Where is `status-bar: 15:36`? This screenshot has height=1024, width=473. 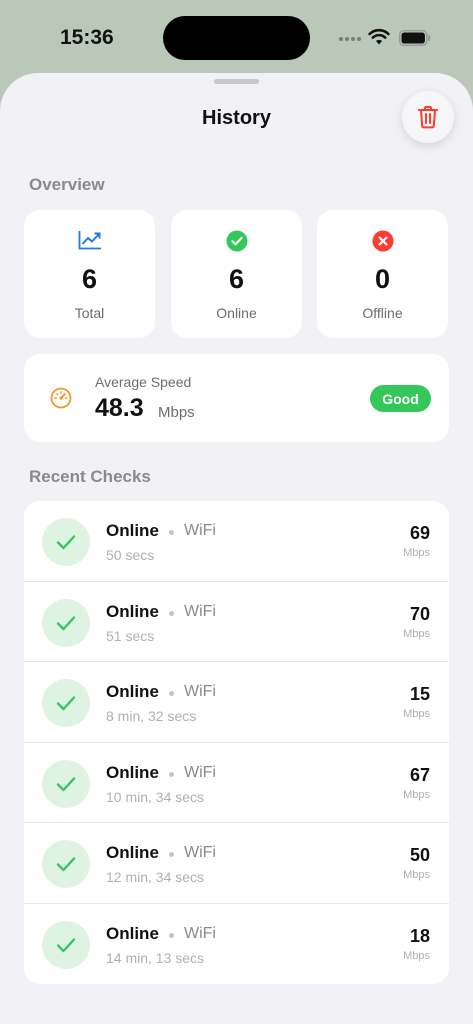 status-bar: 15:36 is located at coordinates (236, 37).